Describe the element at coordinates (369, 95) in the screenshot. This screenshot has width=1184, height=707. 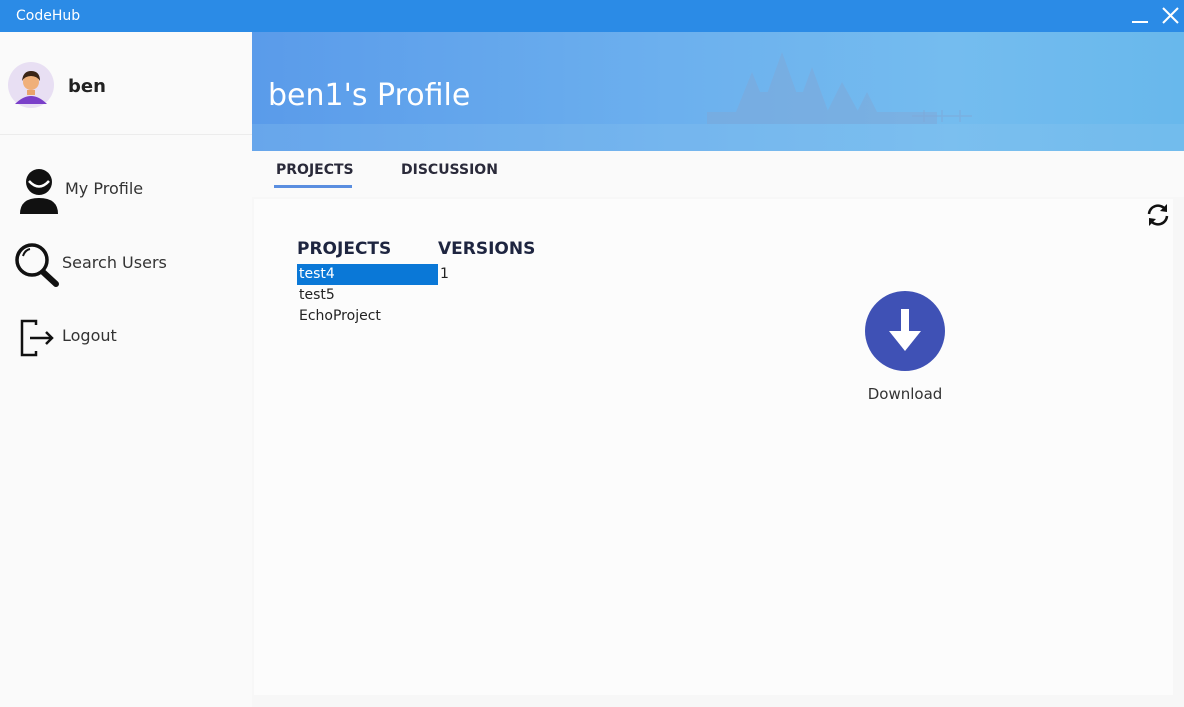
I see `page-title: ben1's Profile` at that location.